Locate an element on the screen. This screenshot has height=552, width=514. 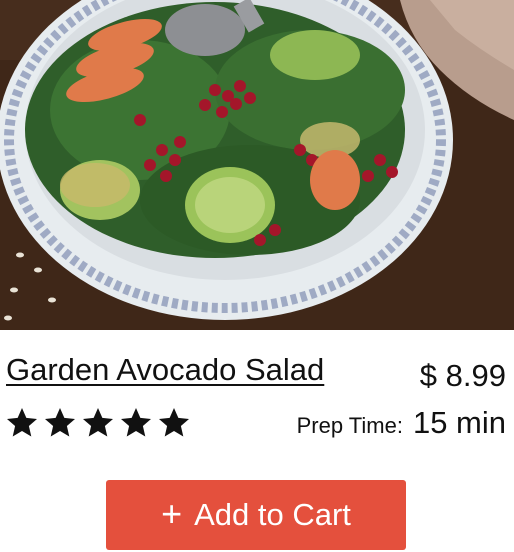
rating-stars is located at coordinates (98, 423).